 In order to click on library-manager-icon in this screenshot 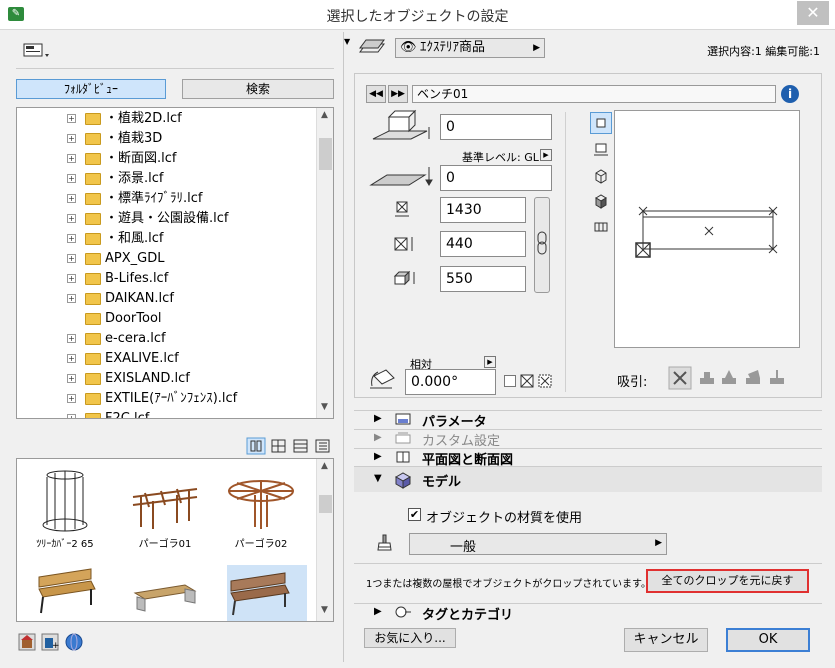, I will do `click(27, 642)`.